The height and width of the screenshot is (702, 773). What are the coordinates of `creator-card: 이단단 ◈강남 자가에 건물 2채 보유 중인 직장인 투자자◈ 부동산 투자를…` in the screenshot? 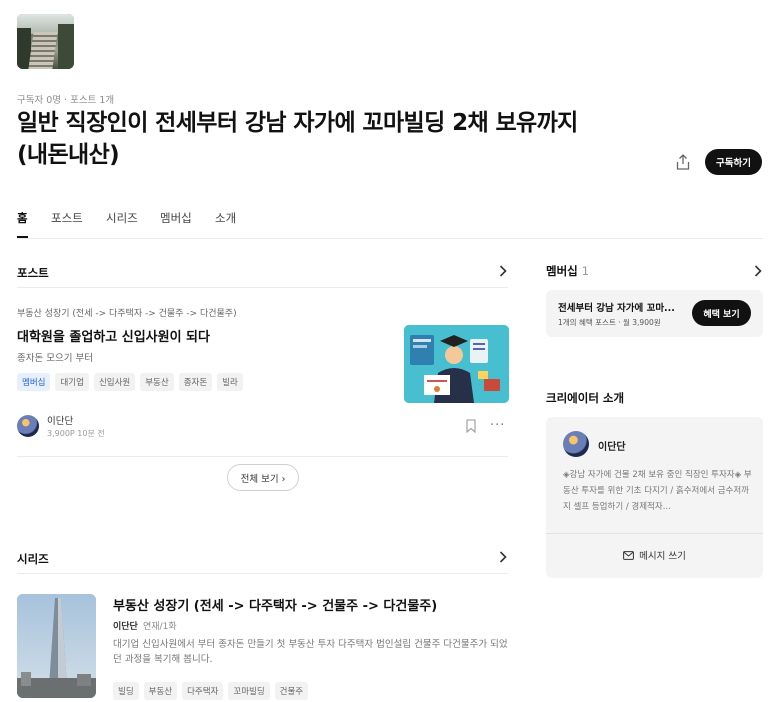 It's located at (654, 497).